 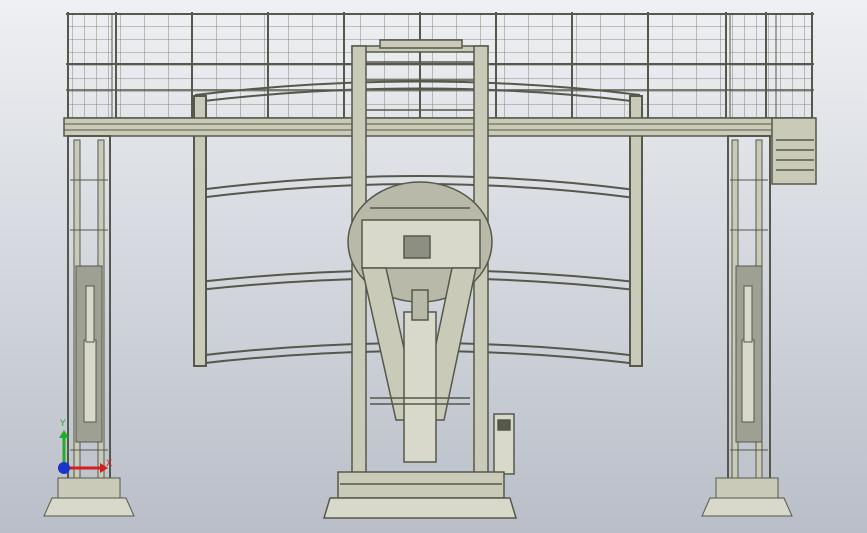 I want to click on lift-mechanism, so click(x=419, y=365).